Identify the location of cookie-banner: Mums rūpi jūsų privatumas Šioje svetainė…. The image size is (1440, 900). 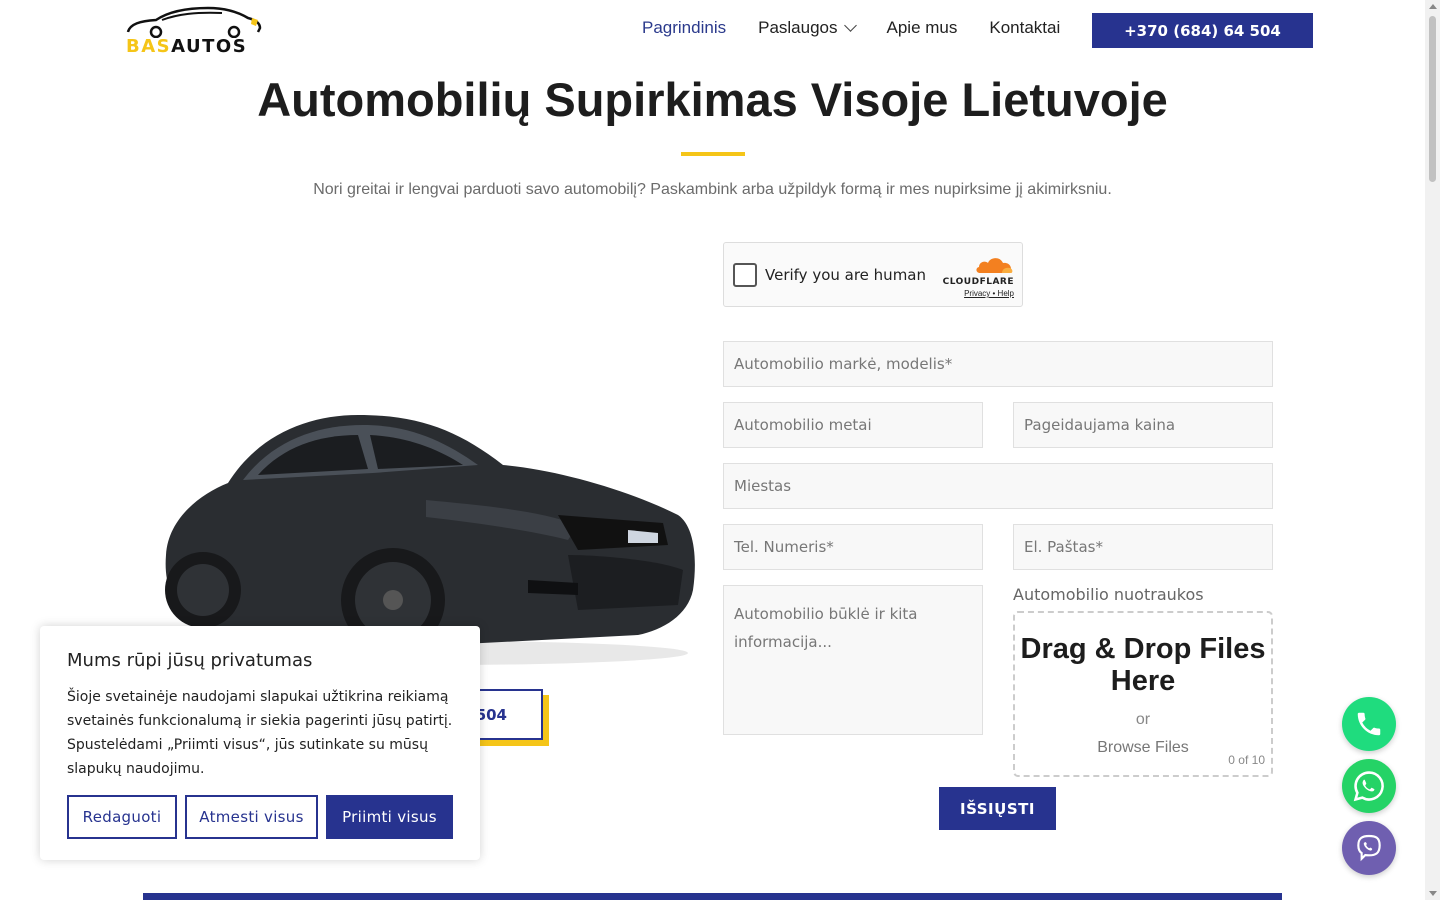
(260, 743).